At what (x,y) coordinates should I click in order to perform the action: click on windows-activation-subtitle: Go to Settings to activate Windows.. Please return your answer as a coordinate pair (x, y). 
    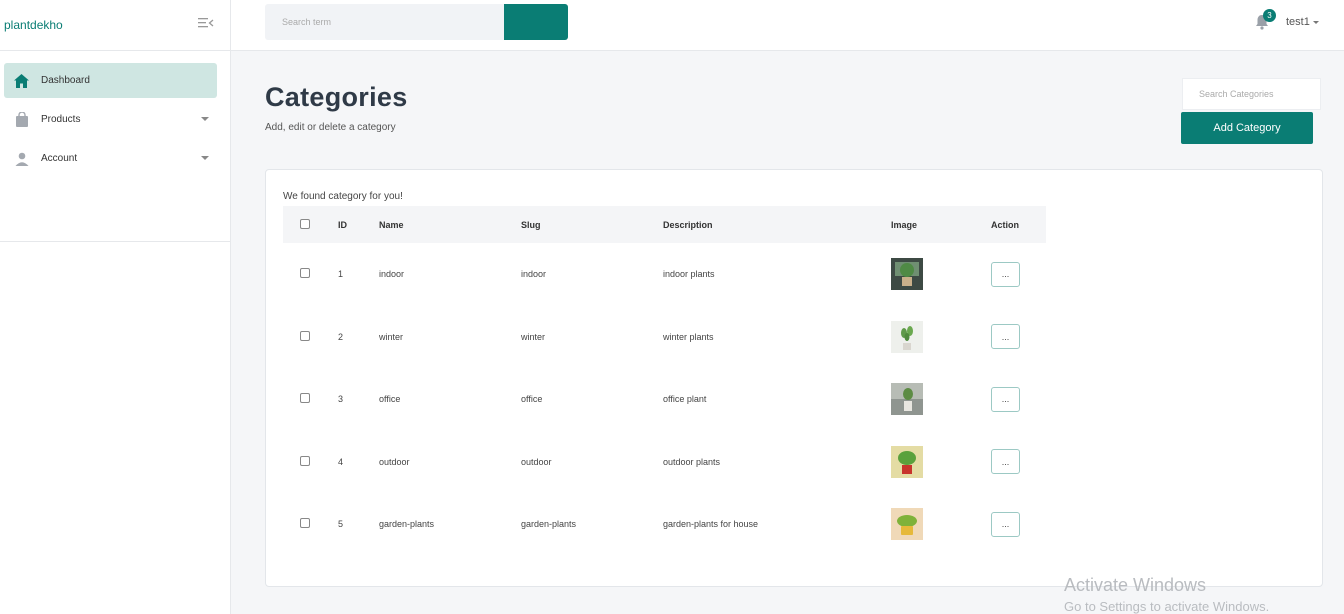
    Looking at the image, I should click on (1167, 606).